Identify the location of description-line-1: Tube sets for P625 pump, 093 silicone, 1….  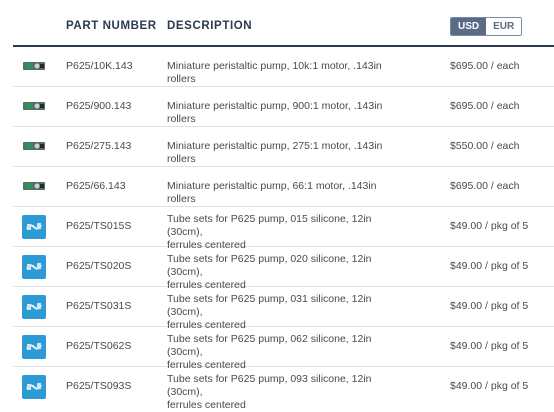
(269, 385).